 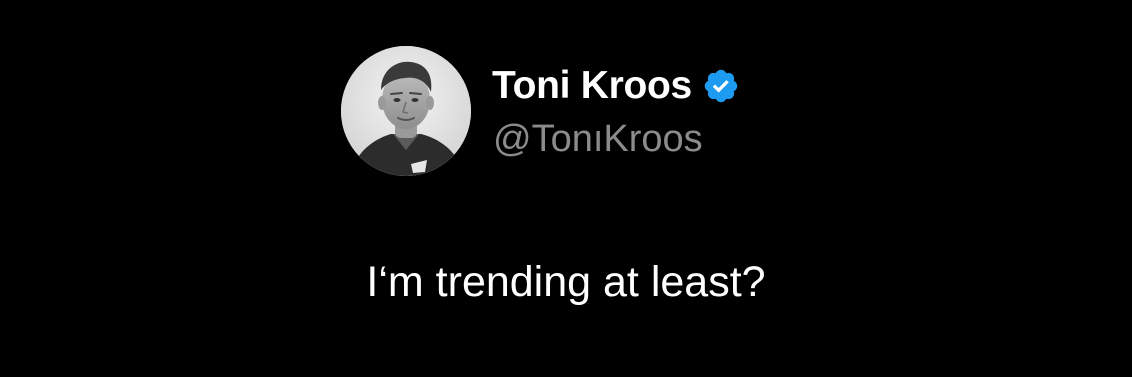 I want to click on author-name-row: Toni Kroos, so click(x=616, y=86).